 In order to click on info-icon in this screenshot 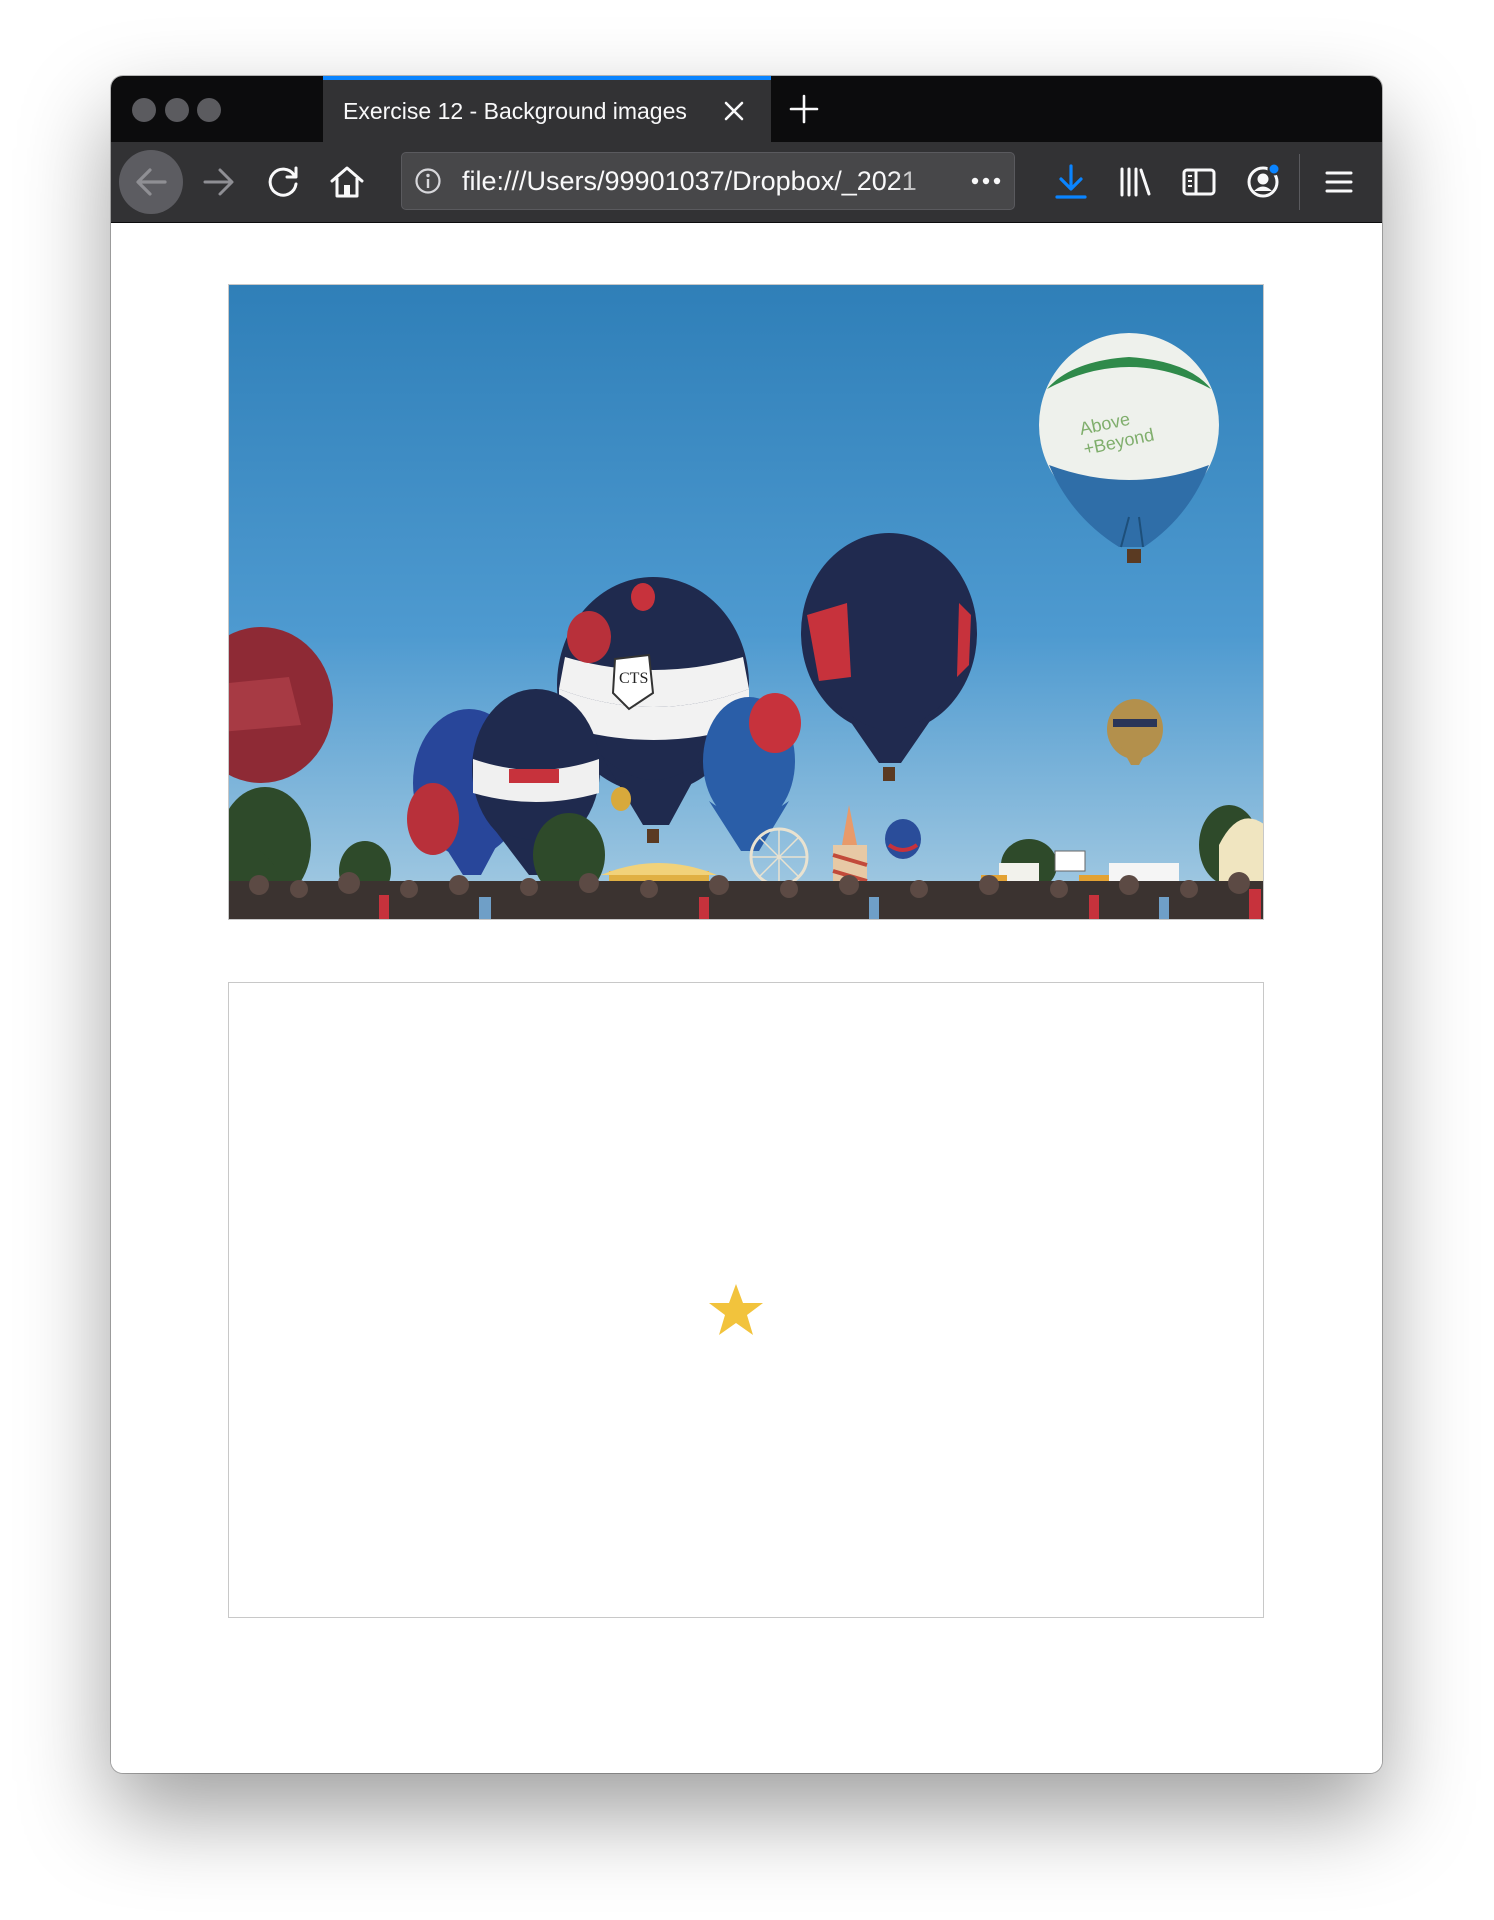, I will do `click(428, 181)`.